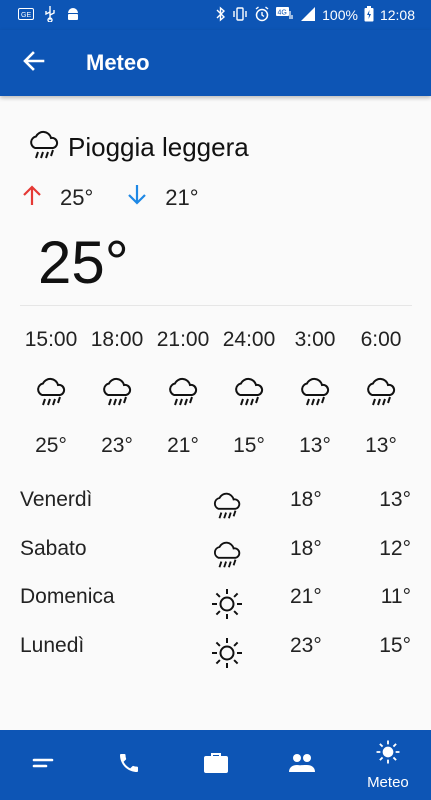 This screenshot has width=431, height=800. I want to click on vibrate-icon, so click(240, 15).